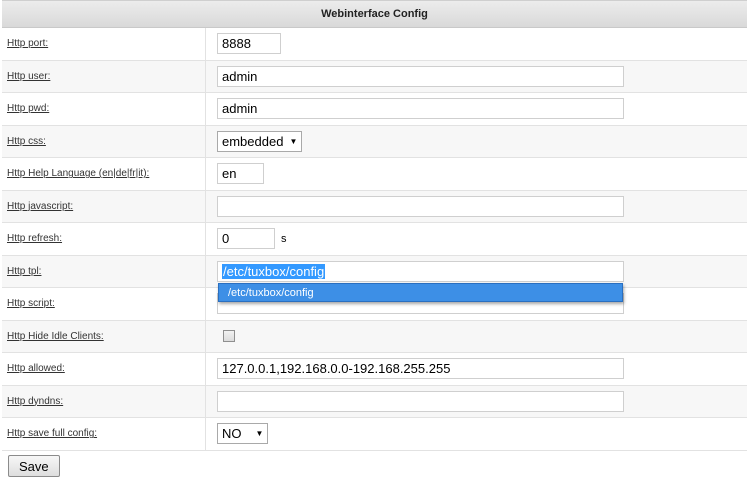  I want to click on http-refresh-label: Http refresh:, so click(34, 238).